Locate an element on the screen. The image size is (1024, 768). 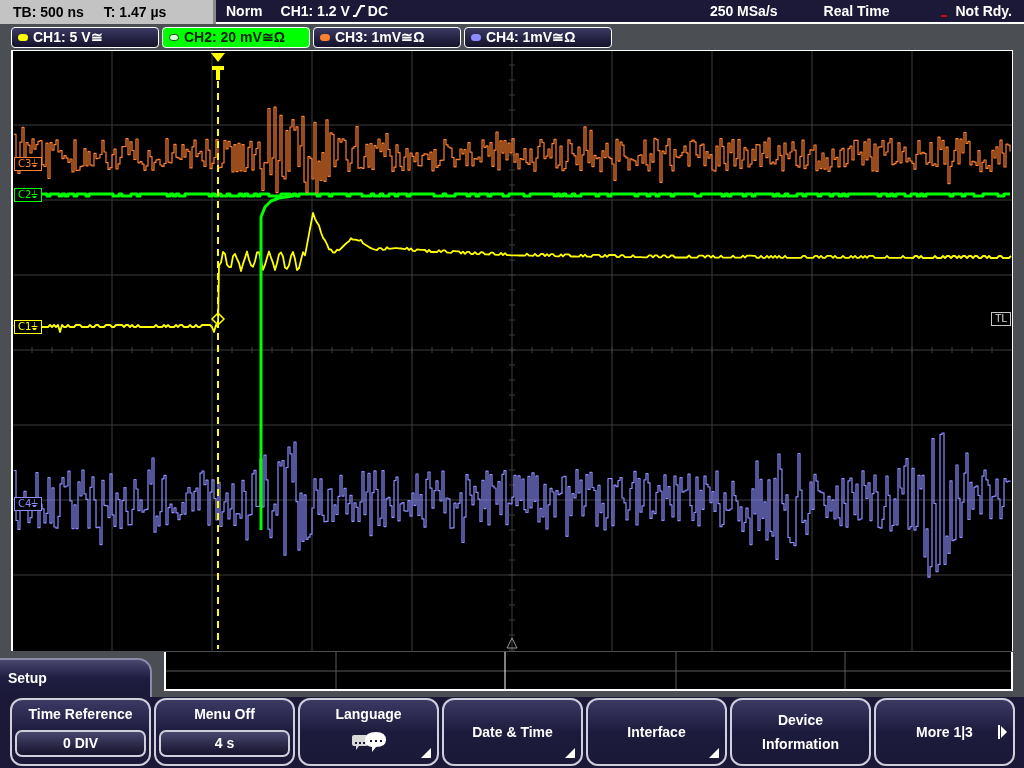
channel-tab: CH3: 1mV≅Ω is located at coordinates (387, 37).